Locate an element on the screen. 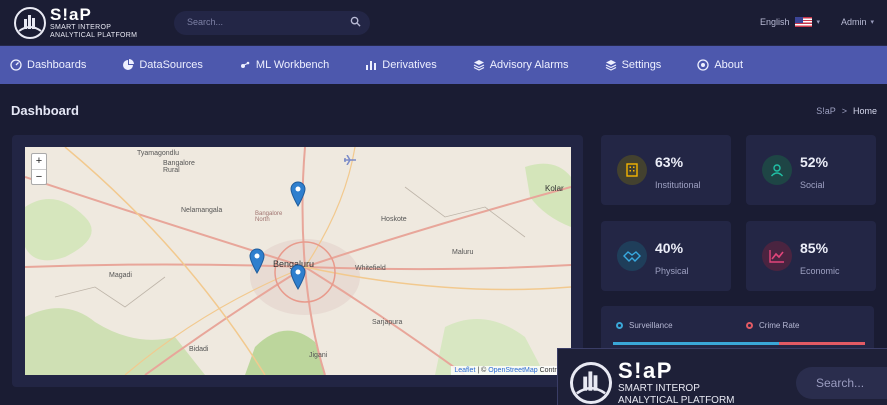 This screenshot has height=405, width=887. stat-value: 40% is located at coordinates (669, 248).